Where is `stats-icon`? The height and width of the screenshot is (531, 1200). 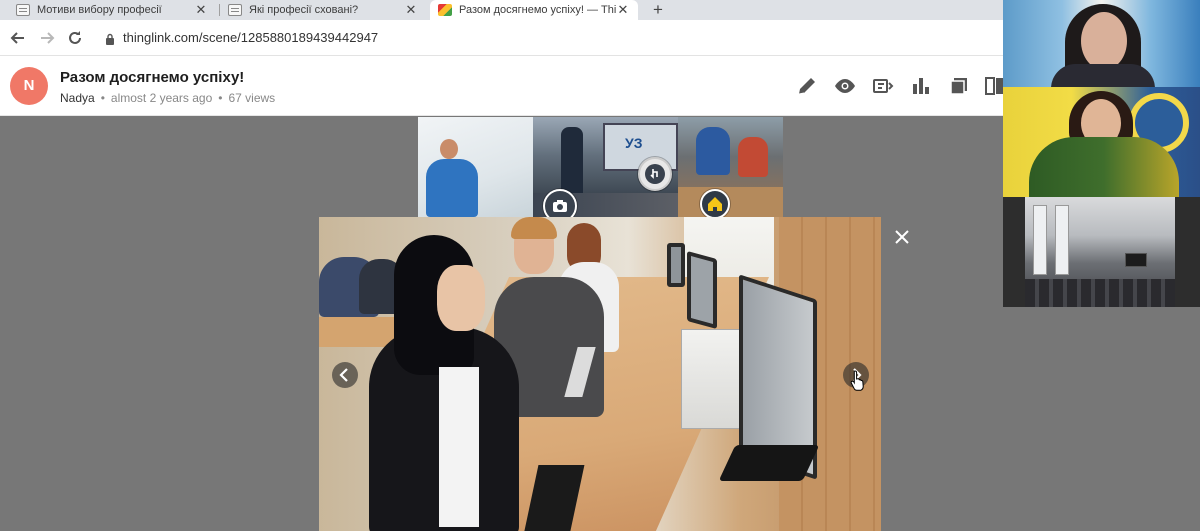
stats-icon is located at coordinates (921, 86).